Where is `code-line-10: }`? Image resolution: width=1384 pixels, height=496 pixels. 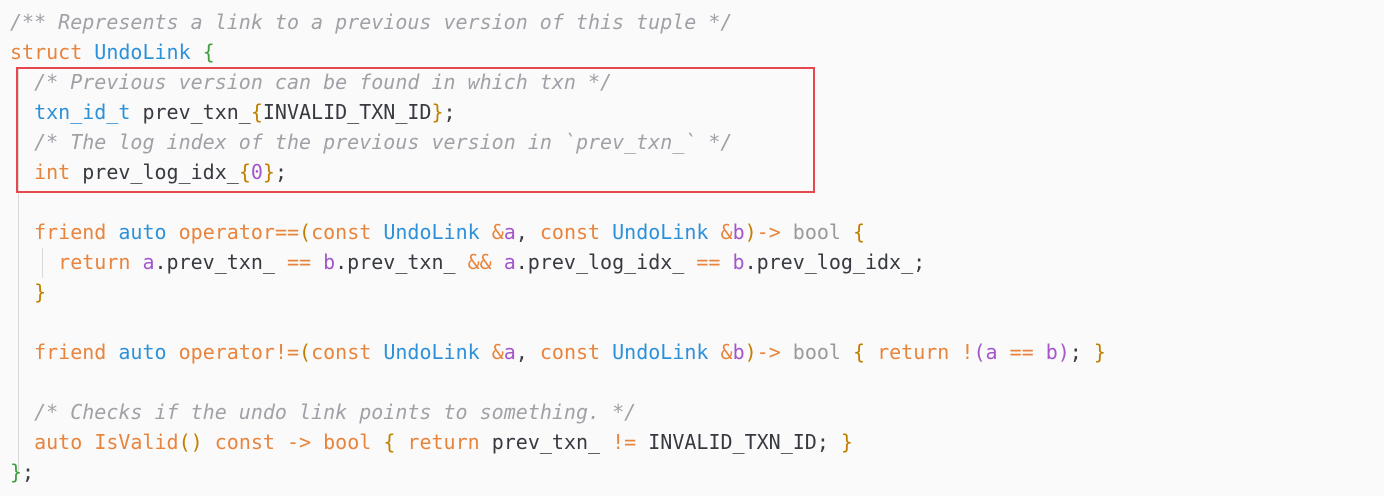 code-line-10: } is located at coordinates (28, 292).